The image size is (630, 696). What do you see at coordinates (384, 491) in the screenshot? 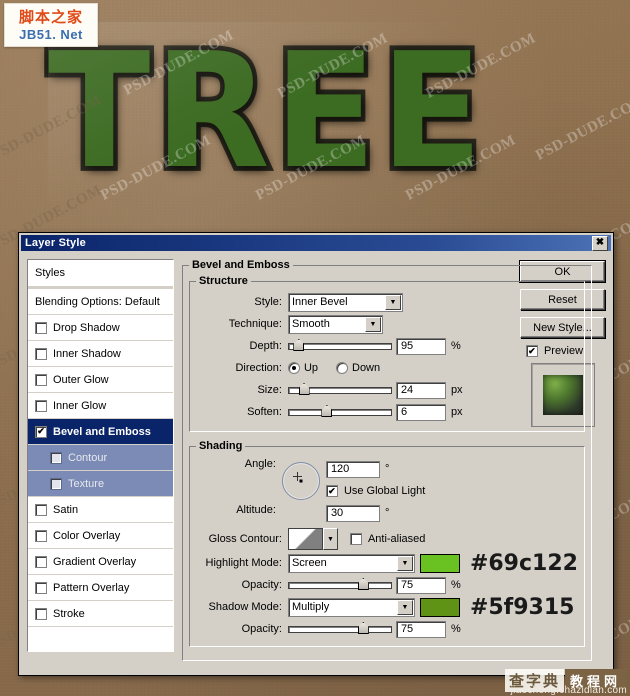
I see `use-global-light-label: Use Global Light` at bounding box center [384, 491].